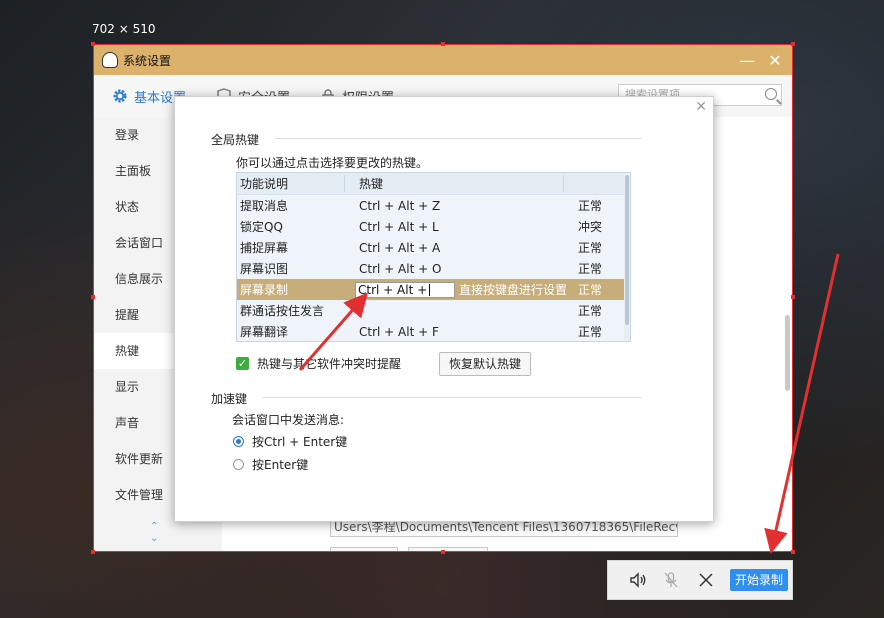 This screenshot has width=884, height=618. Describe the element at coordinates (124, 29) in the screenshot. I see `dimensions-label: 702 × 510` at that location.